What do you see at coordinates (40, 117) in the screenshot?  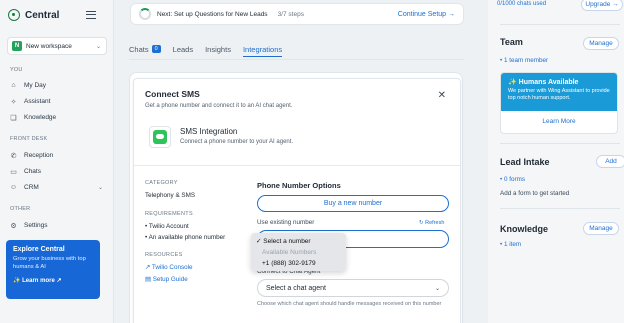 I see `sidebar-item-label: Knowledge` at bounding box center [40, 117].